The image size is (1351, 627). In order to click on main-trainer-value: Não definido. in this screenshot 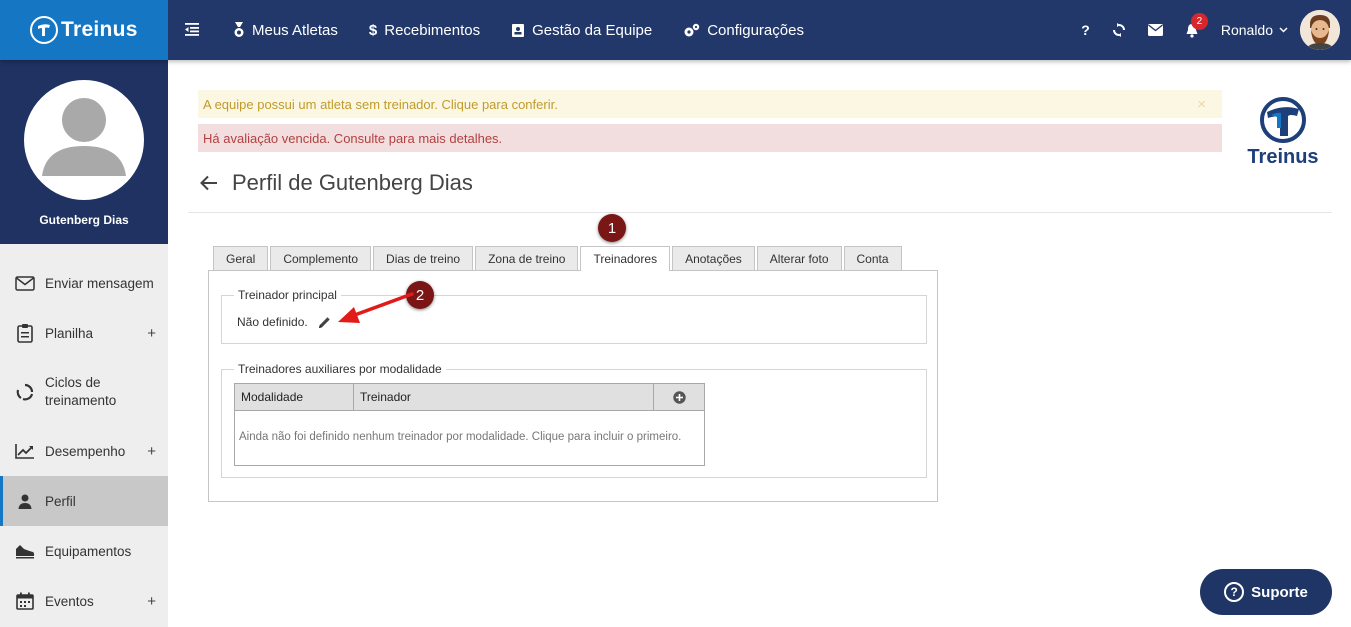, I will do `click(284, 322)`.